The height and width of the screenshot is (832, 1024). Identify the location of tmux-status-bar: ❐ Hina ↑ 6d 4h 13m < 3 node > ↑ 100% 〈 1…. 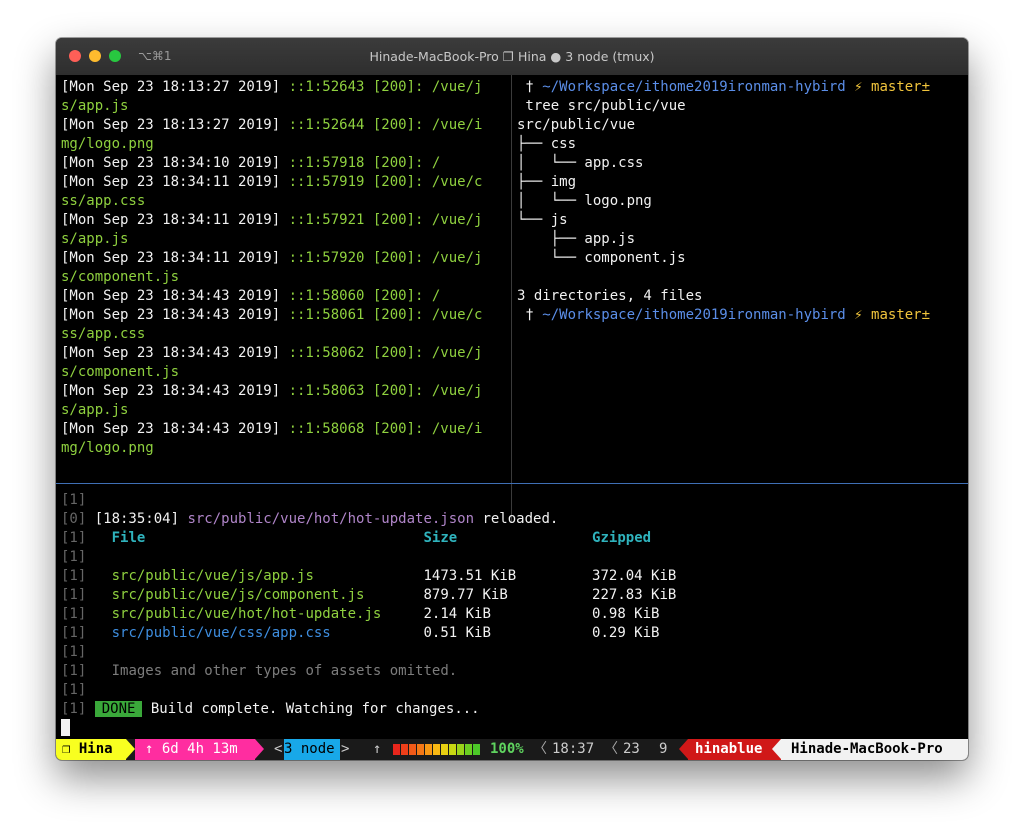
(512, 749).